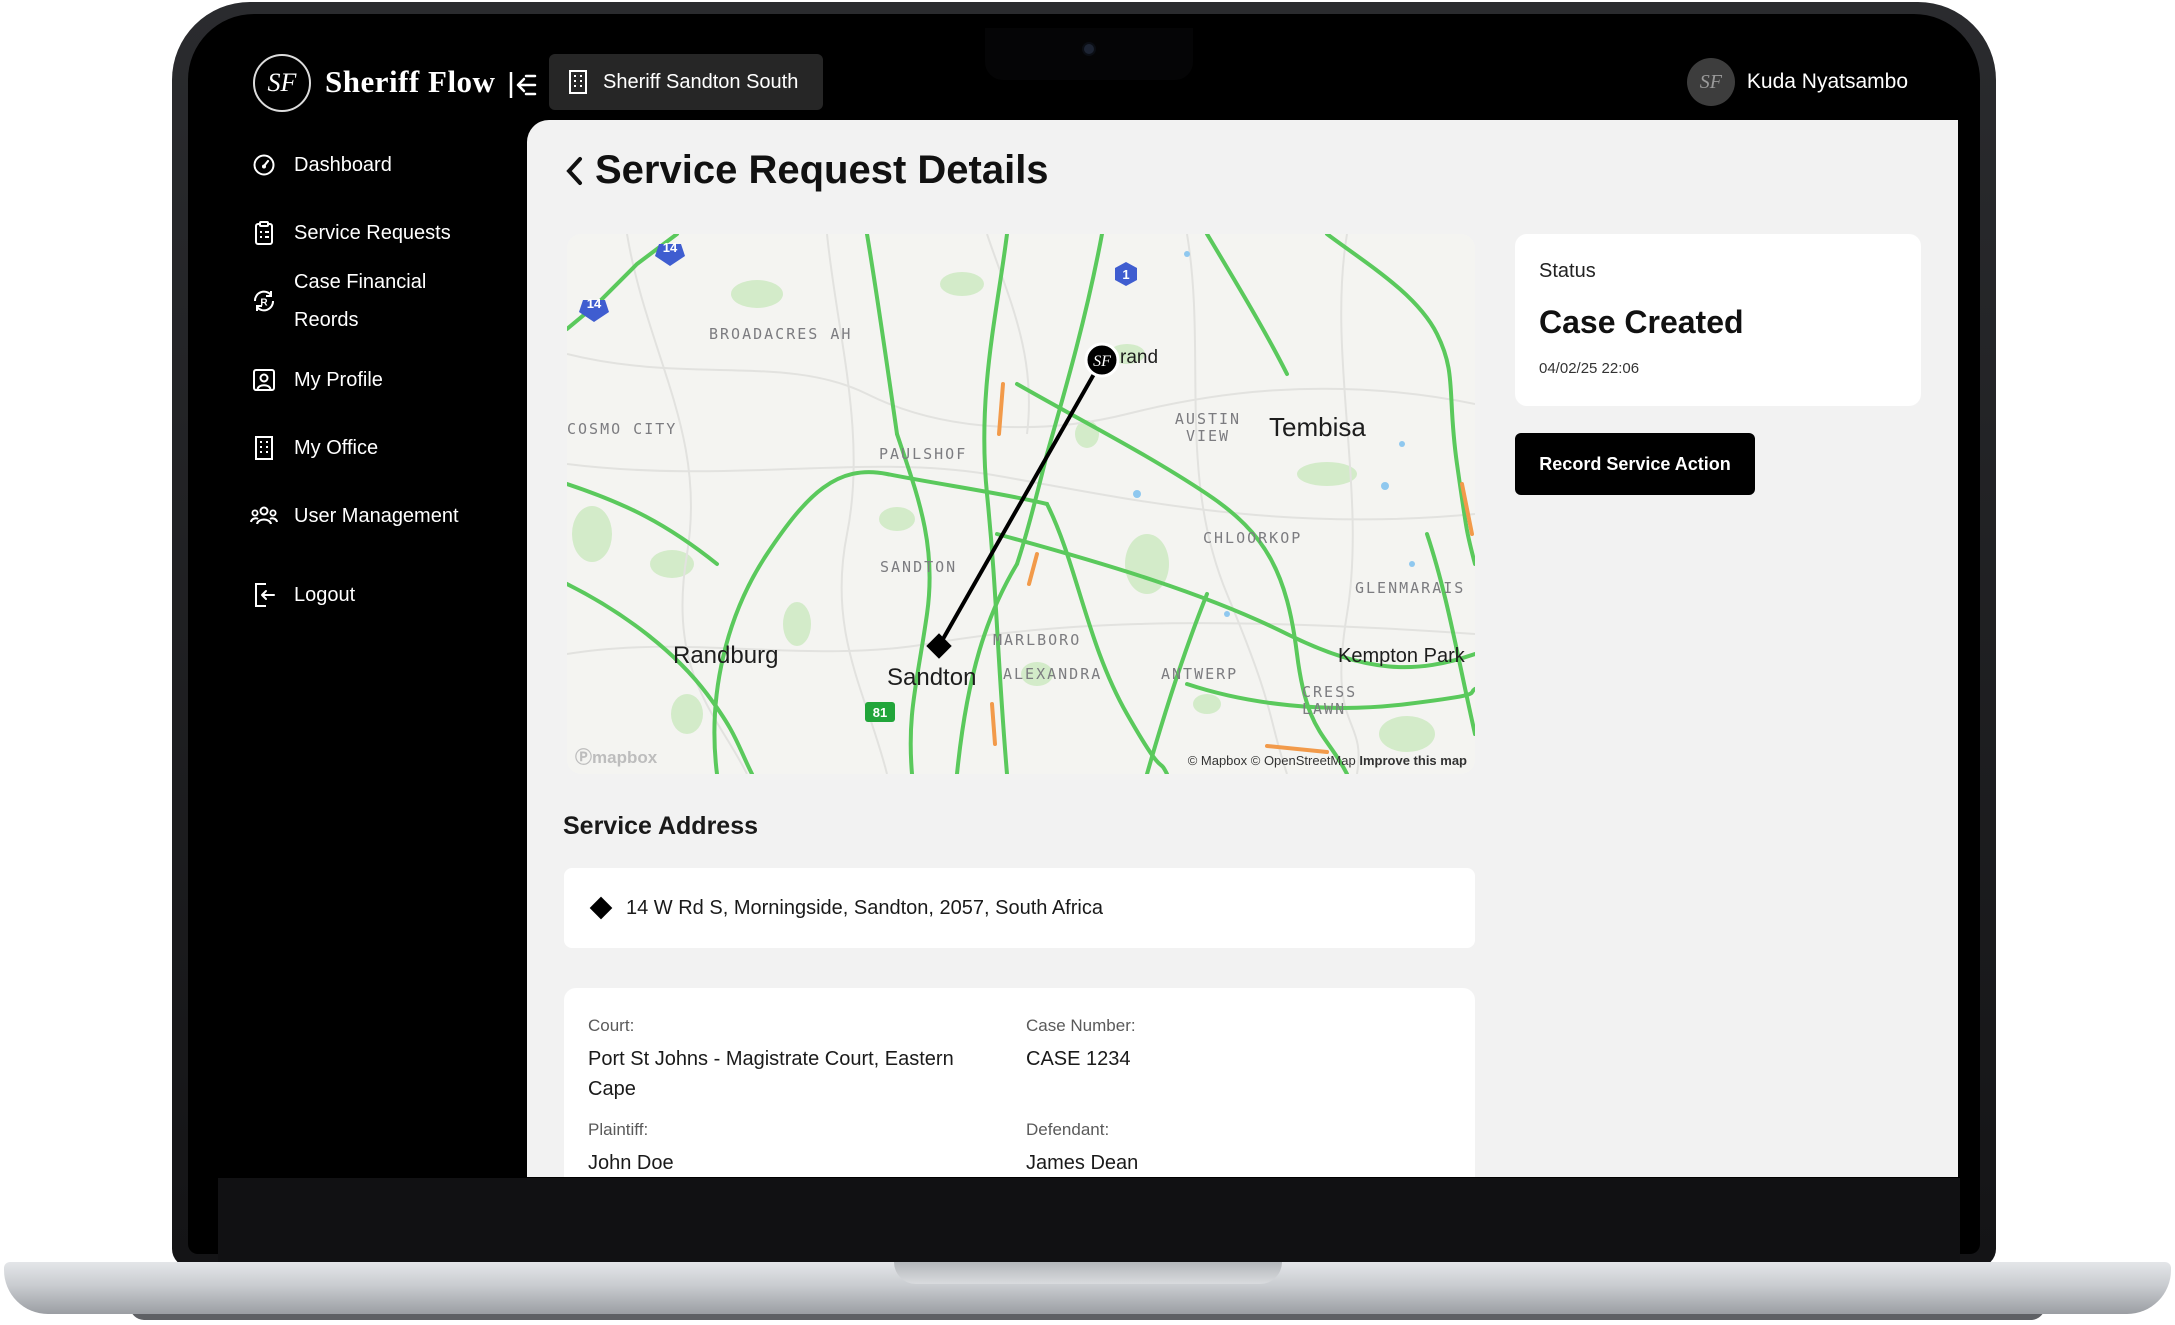 This screenshot has height=1325, width=2175. Describe the element at coordinates (631, 1163) in the screenshot. I see `plaintiff-value: John Doe` at that location.